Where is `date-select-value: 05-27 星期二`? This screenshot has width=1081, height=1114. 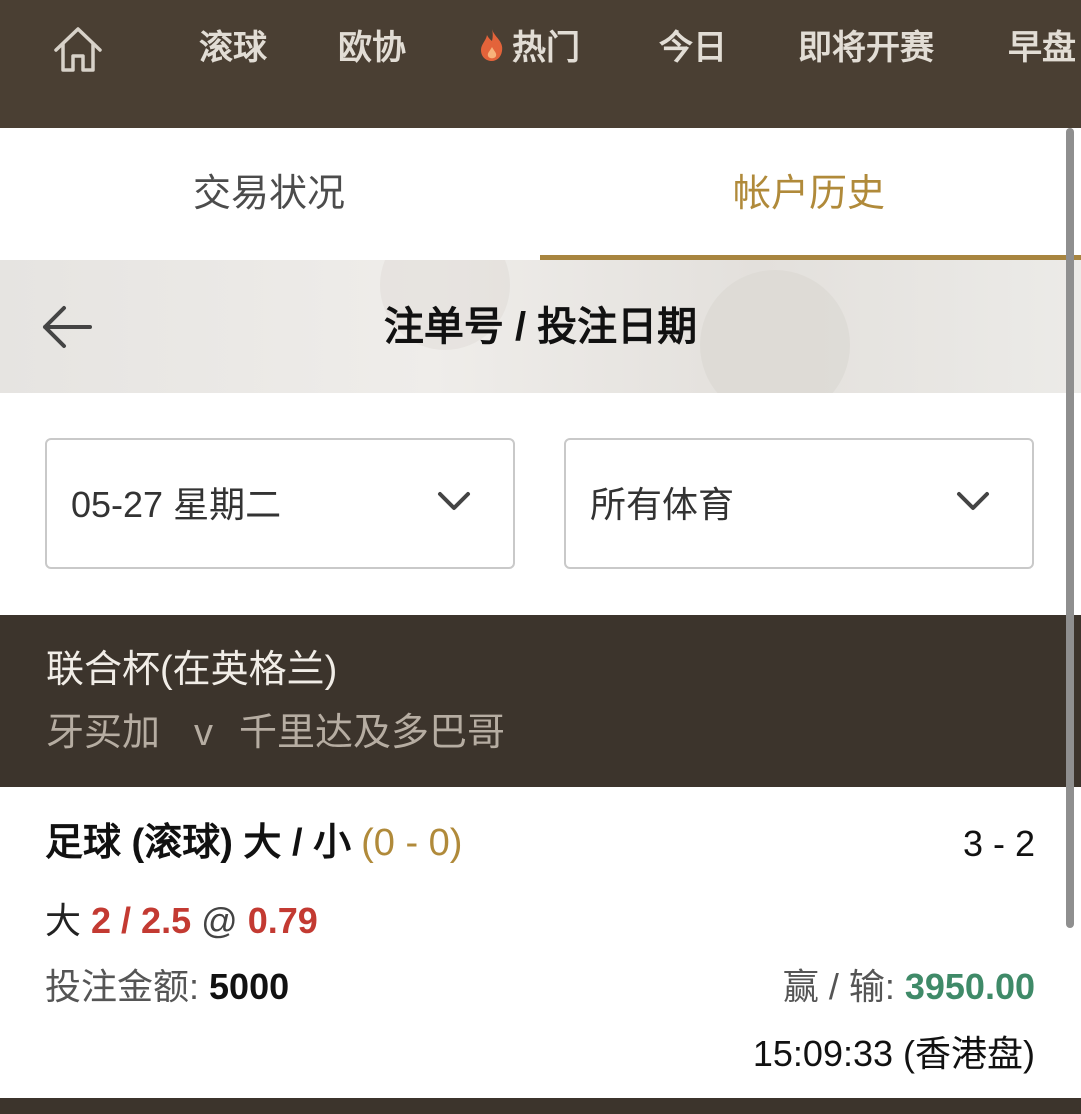
date-select-value: 05-27 星期二 is located at coordinates (176, 504).